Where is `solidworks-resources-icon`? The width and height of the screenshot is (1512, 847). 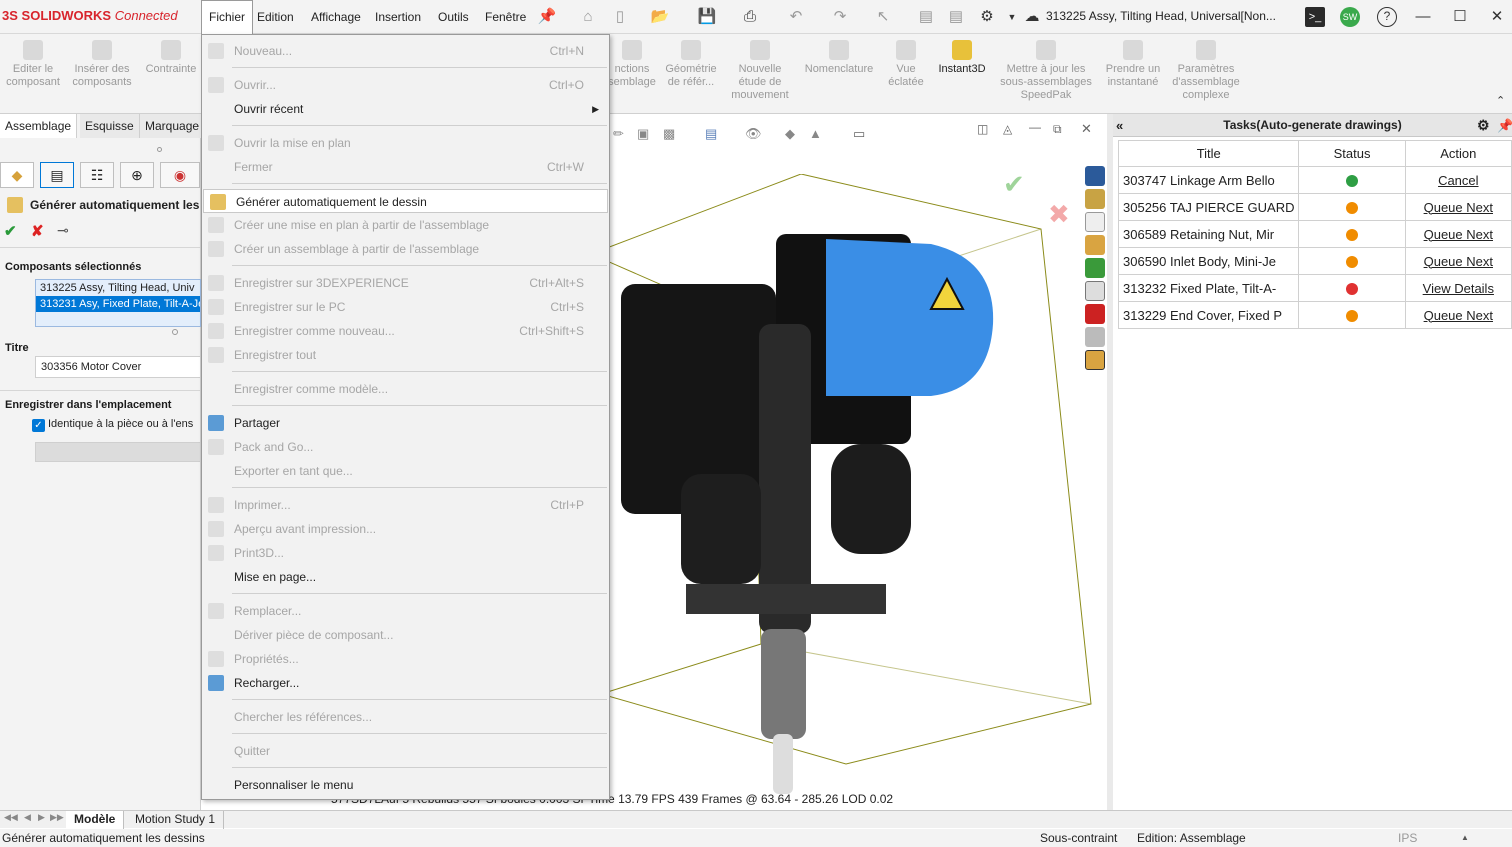
solidworks-resources-icon is located at coordinates (1095, 176).